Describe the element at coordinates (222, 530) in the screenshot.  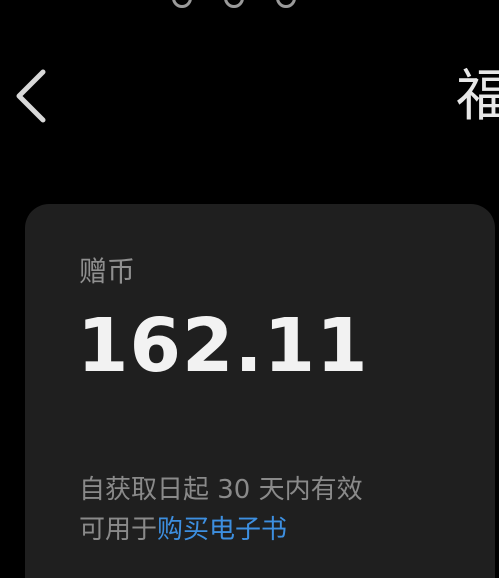
I see `buy-ebook-link: 购买电子书` at that location.